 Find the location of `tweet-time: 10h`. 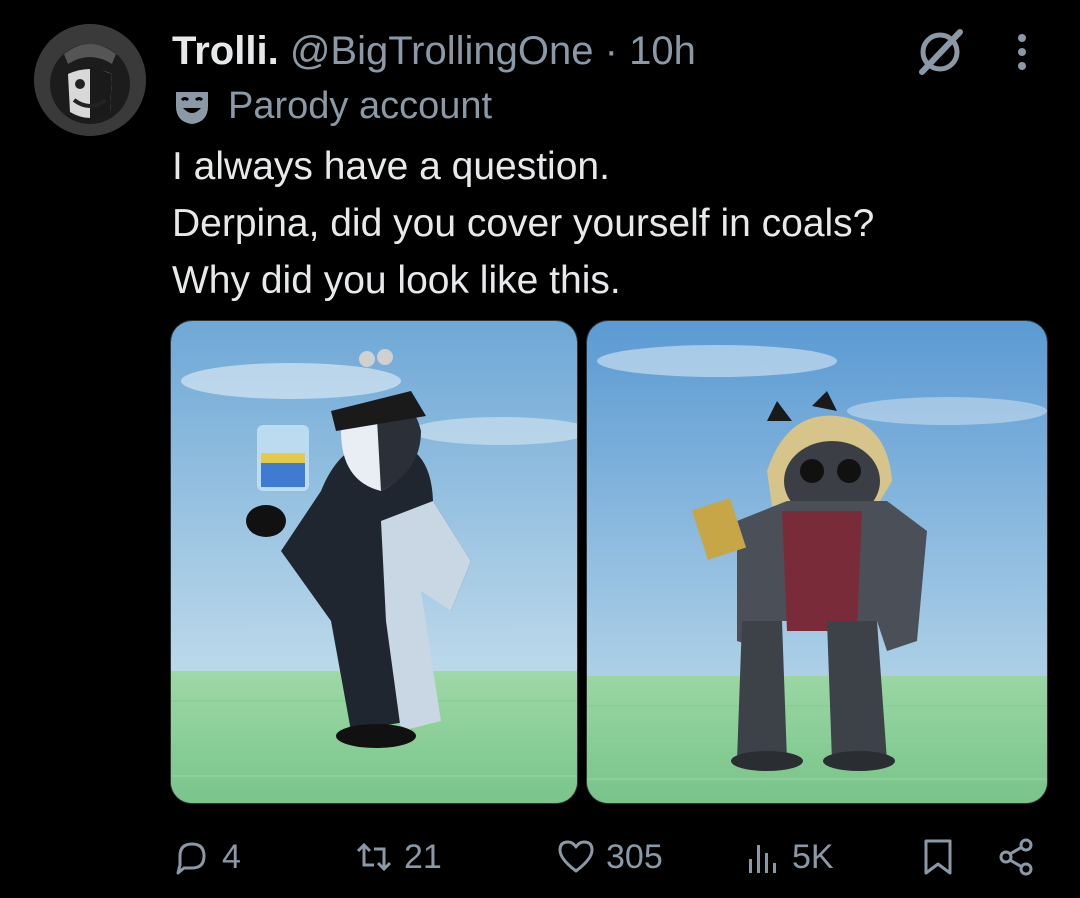

tweet-time: 10h is located at coordinates (662, 51).